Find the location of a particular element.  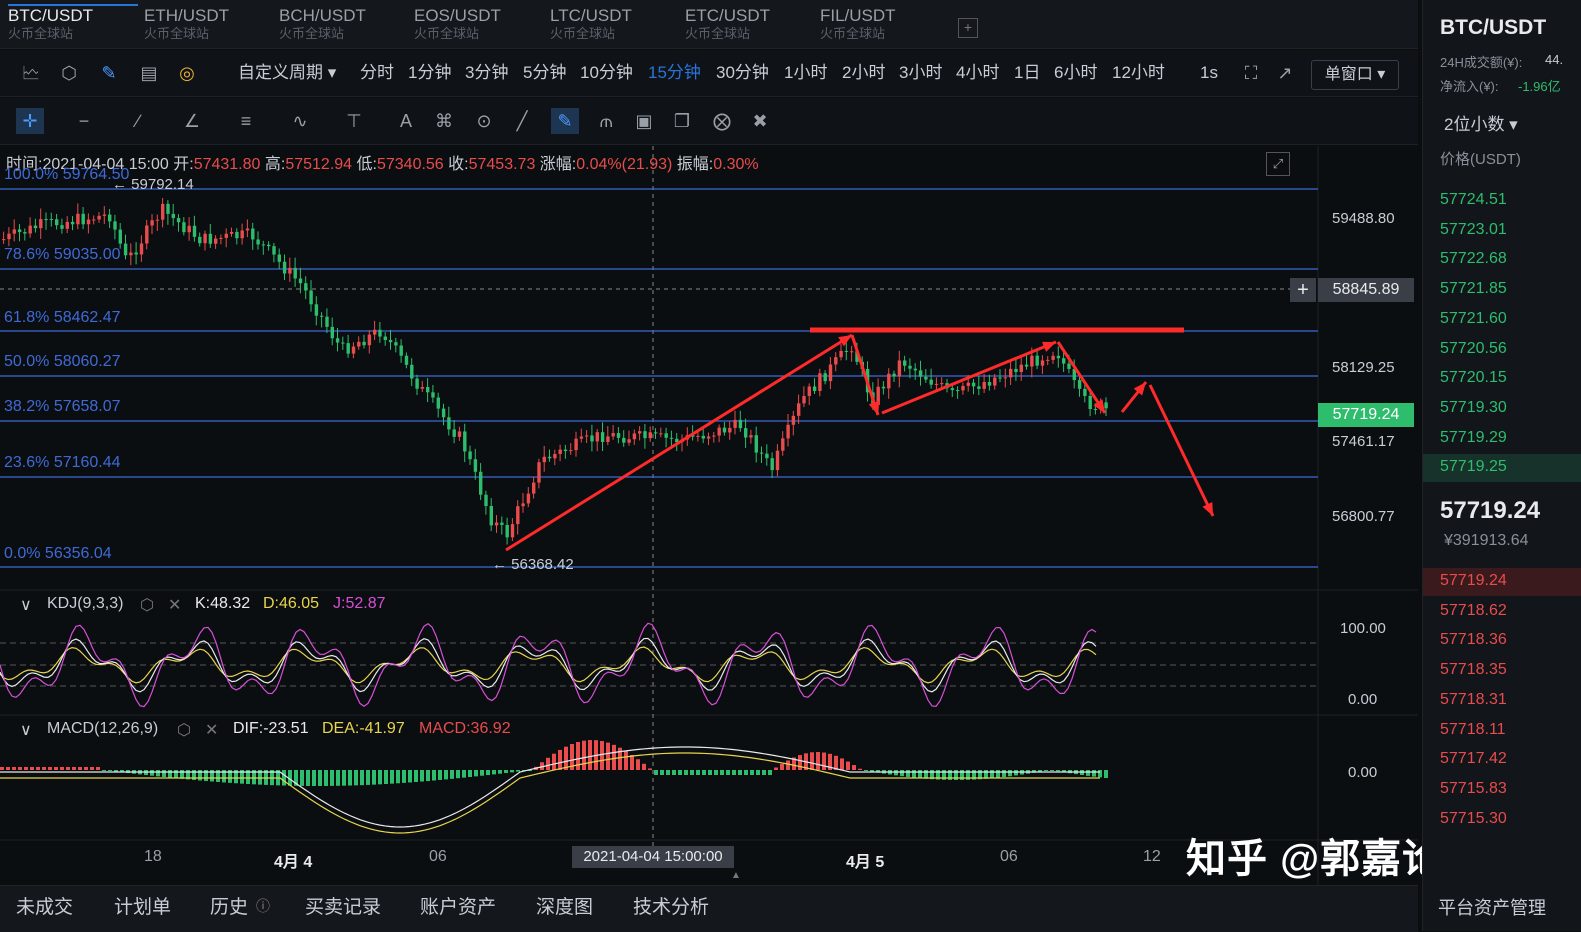

custom-period-dropdown: 自定义周期 ▾ is located at coordinates (287, 73).